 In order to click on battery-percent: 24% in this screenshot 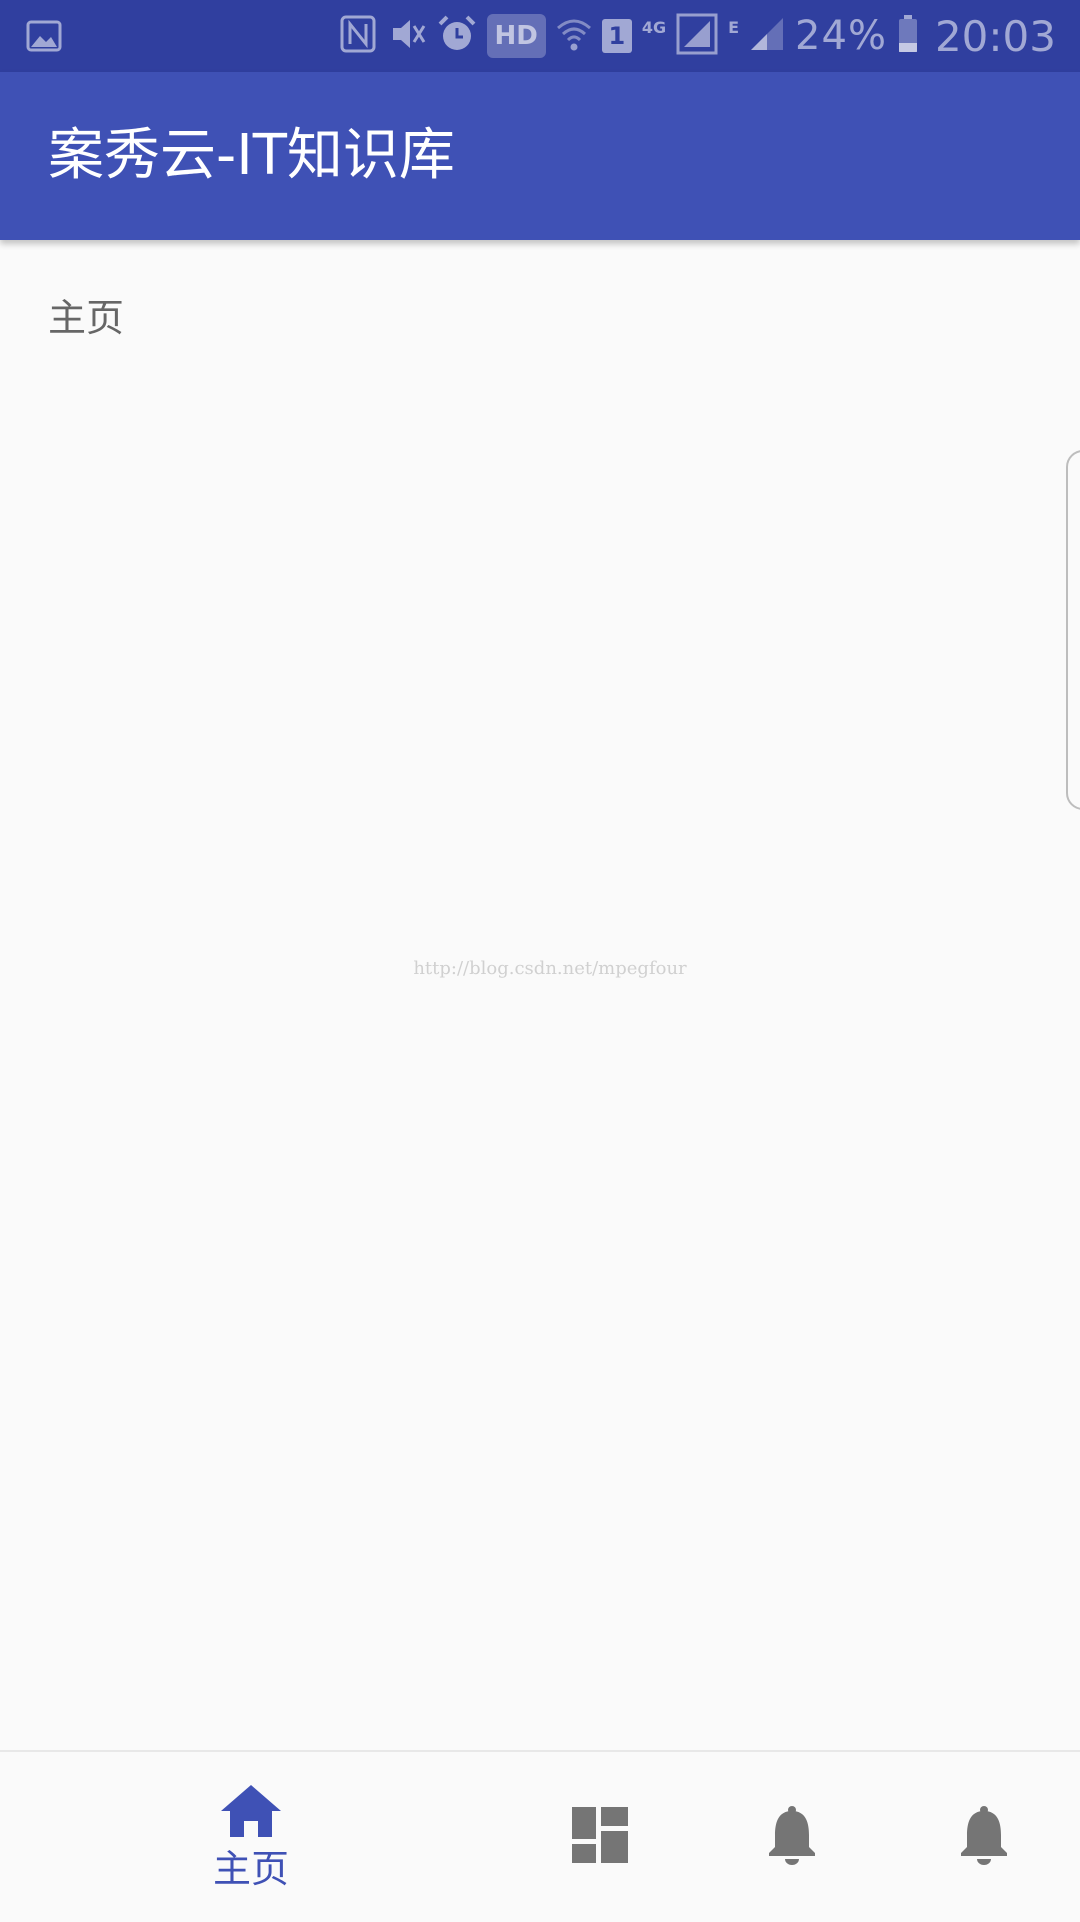, I will do `click(841, 36)`.